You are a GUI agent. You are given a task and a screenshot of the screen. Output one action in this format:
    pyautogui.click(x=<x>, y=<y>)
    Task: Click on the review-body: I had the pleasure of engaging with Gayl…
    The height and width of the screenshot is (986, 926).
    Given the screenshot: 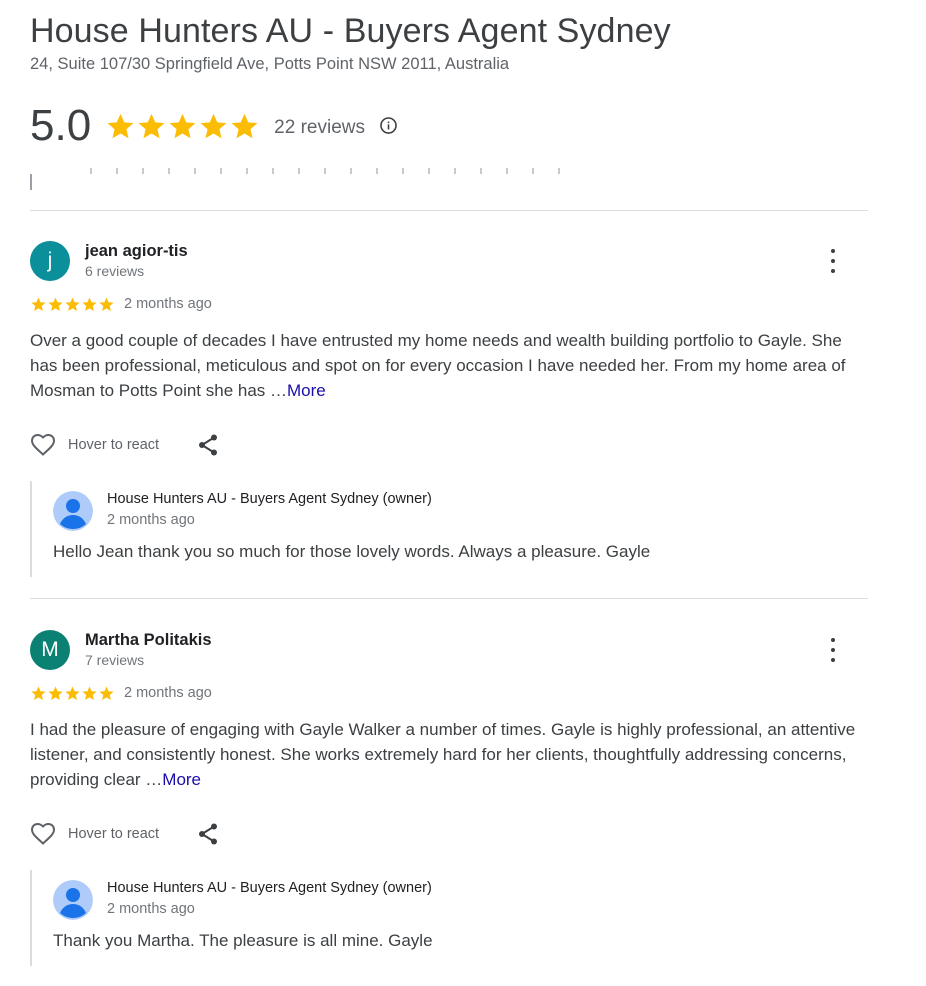 What is the action you would take?
    pyautogui.click(x=443, y=754)
    